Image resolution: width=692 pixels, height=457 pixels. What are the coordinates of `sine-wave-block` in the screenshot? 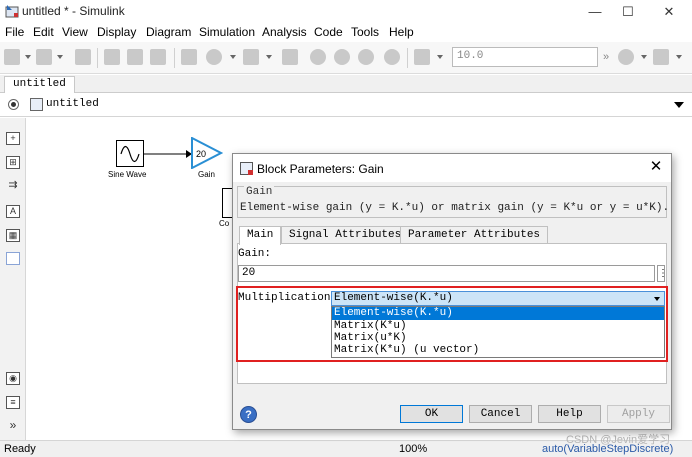 It's located at (130, 153).